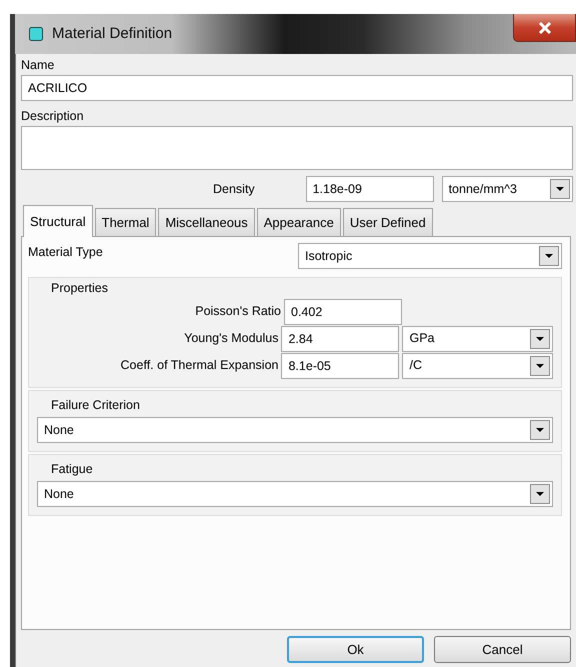  I want to click on field-label: Coeff. of Thermal Expansion, so click(200, 365).